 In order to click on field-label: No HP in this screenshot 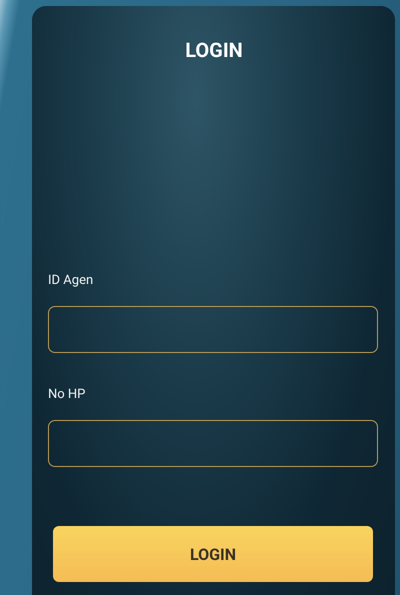, I will do `click(67, 395)`.